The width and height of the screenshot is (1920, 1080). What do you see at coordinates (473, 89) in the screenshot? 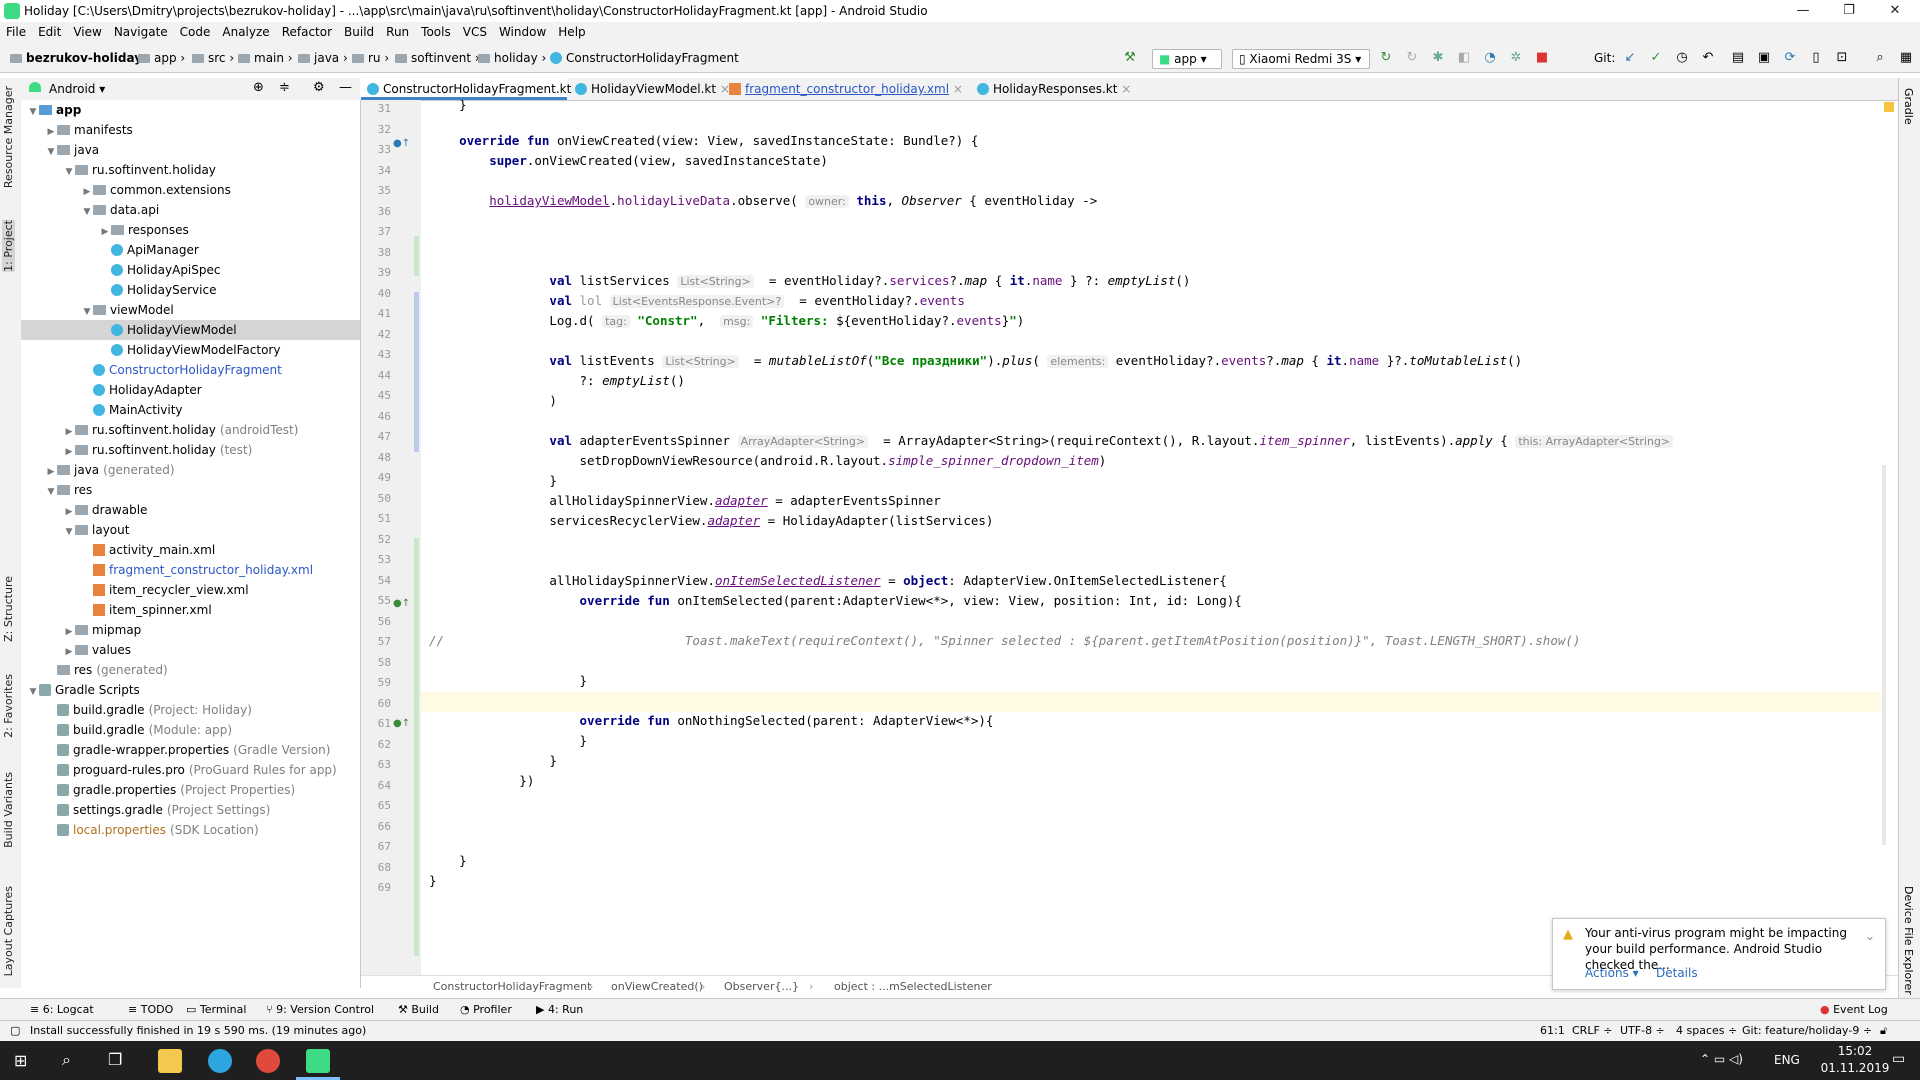
I see `tab-constructor-holiday-fragment: ConstructorHolidayFragment.kt ×` at bounding box center [473, 89].